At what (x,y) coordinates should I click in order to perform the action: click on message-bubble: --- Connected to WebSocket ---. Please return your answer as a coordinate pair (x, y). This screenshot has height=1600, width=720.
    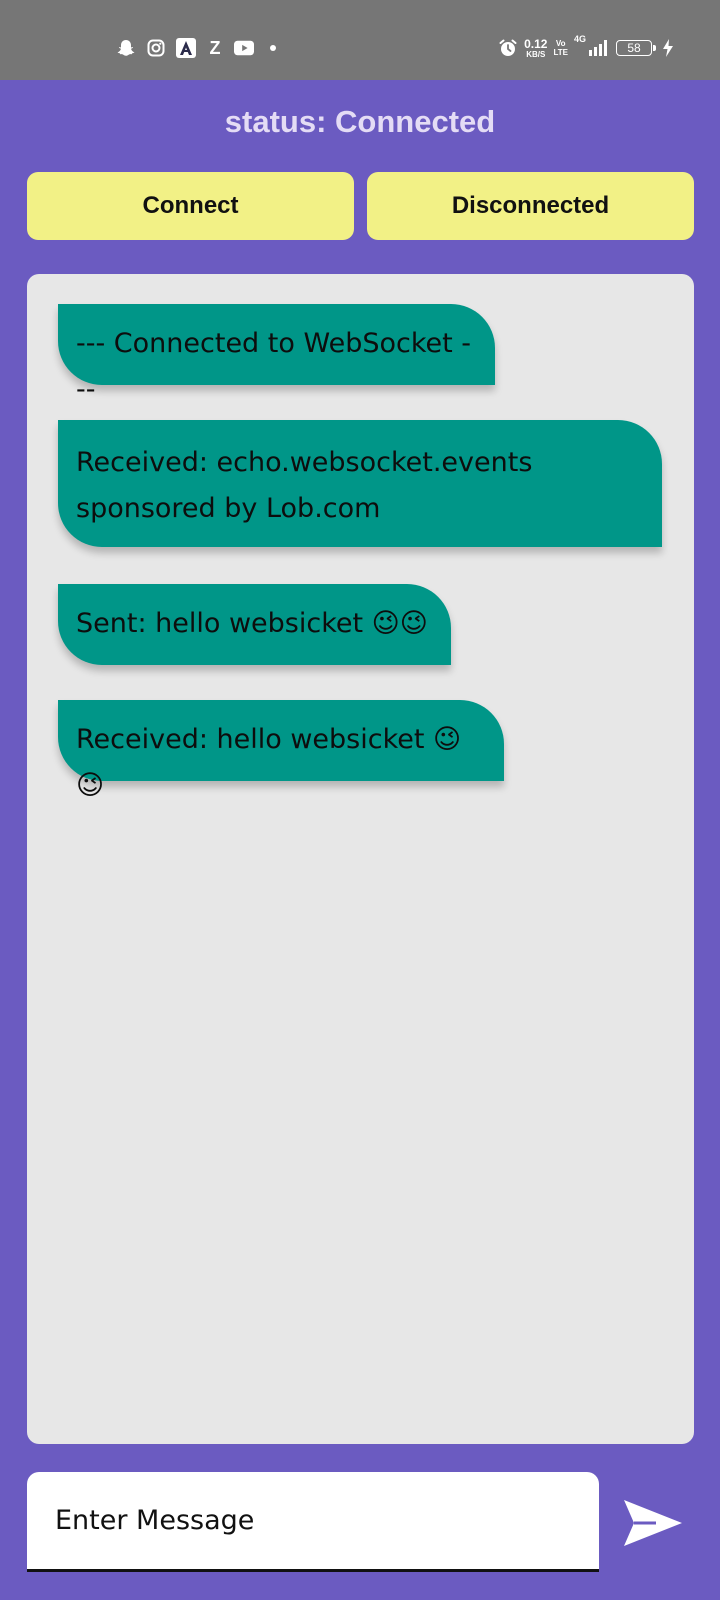
    Looking at the image, I should click on (276, 354).